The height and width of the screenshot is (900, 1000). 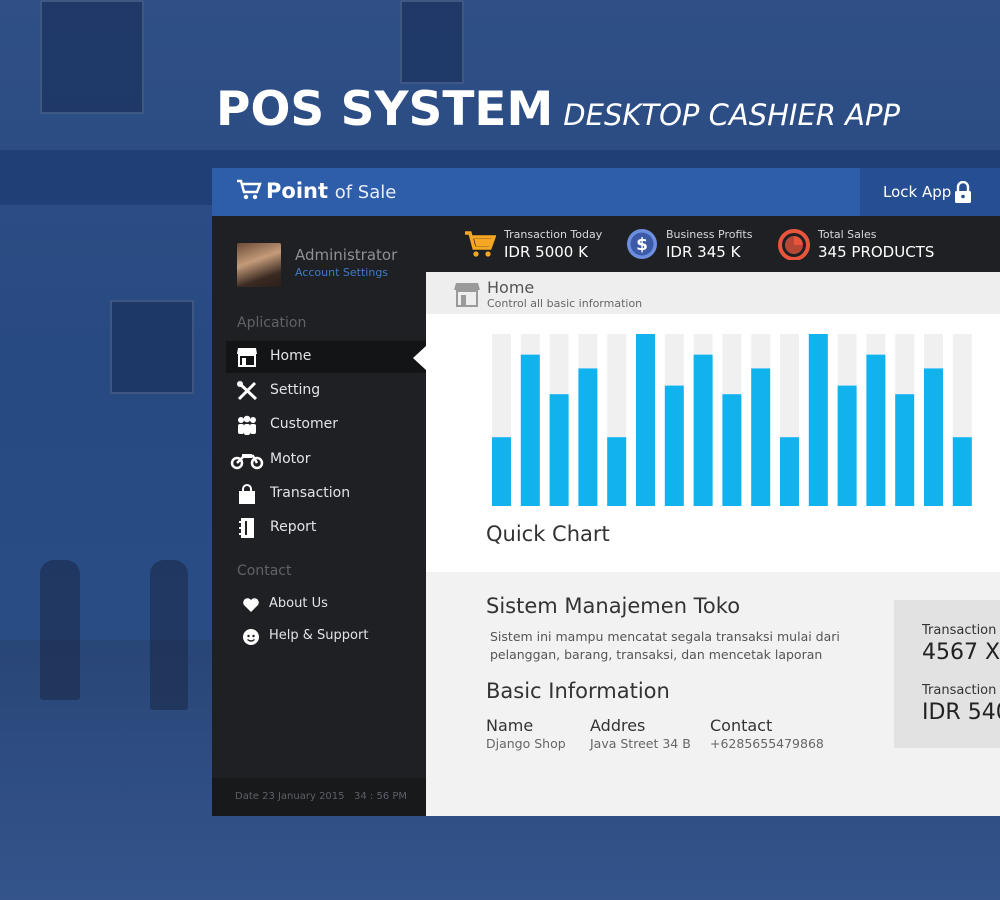 What do you see at coordinates (526, 743) in the screenshot?
I see `field-value: Django Shop` at bounding box center [526, 743].